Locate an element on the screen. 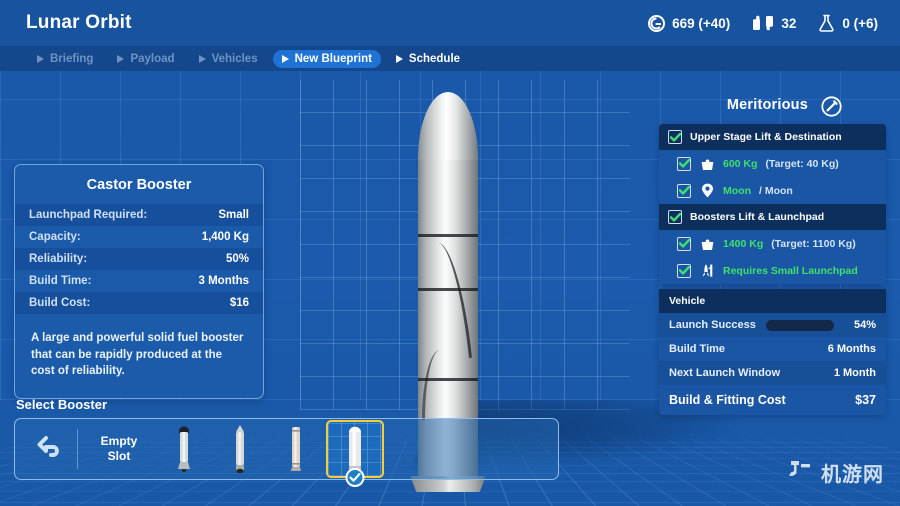 The width and height of the screenshot is (900, 506). page-title: Lunar Orbit is located at coordinates (79, 22).